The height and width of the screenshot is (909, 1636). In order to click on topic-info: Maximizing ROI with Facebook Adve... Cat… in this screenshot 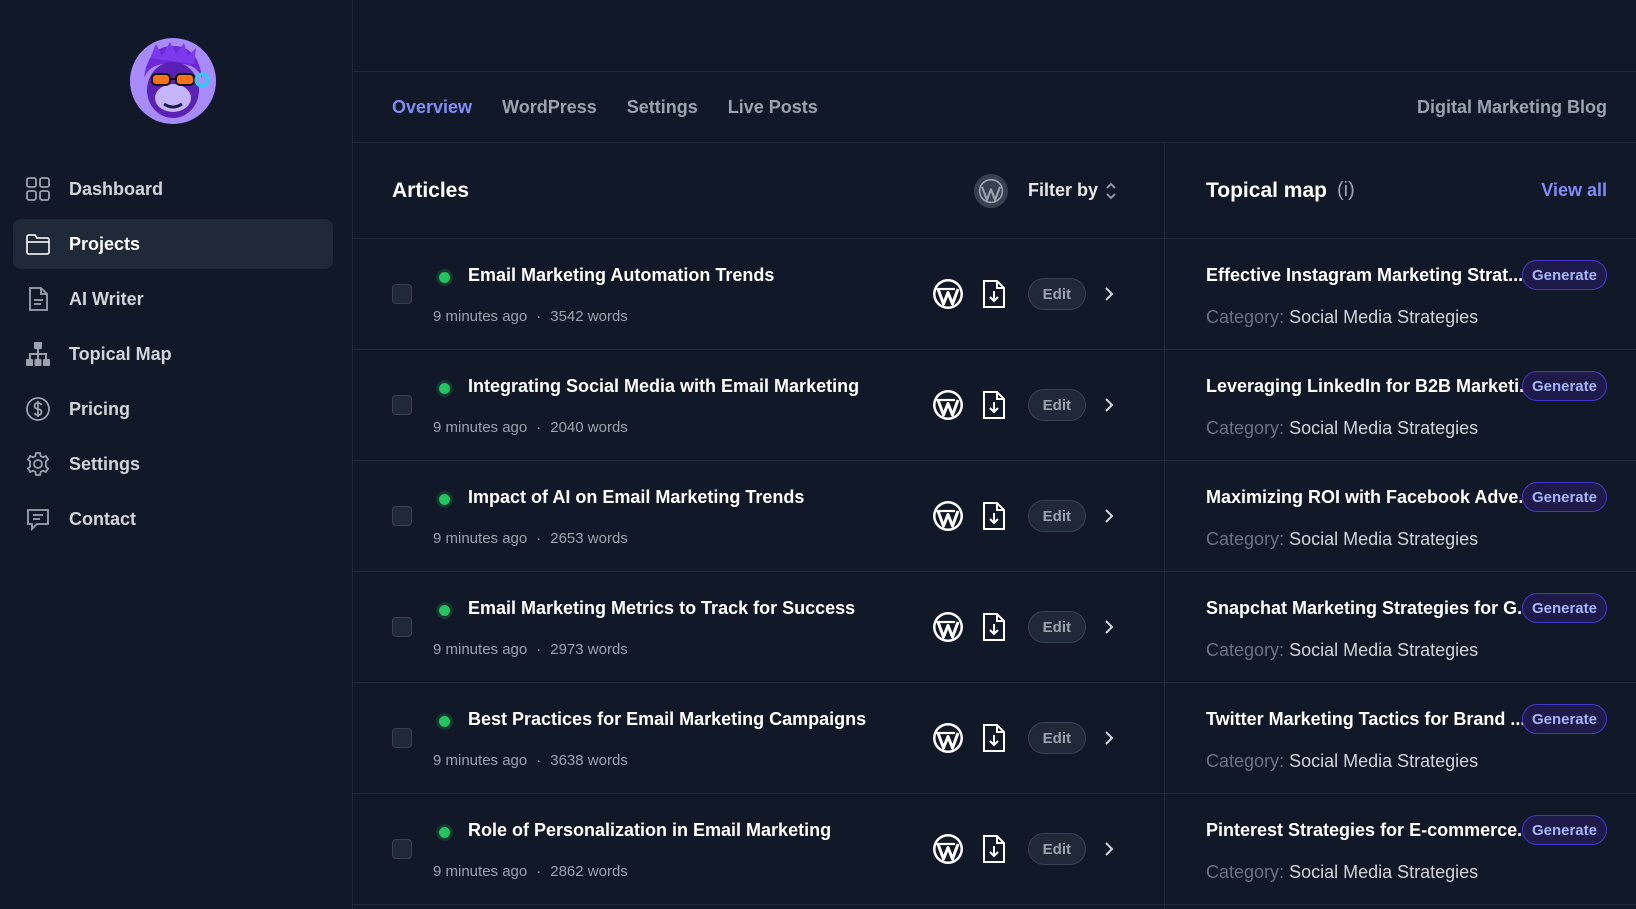, I will do `click(1406, 516)`.